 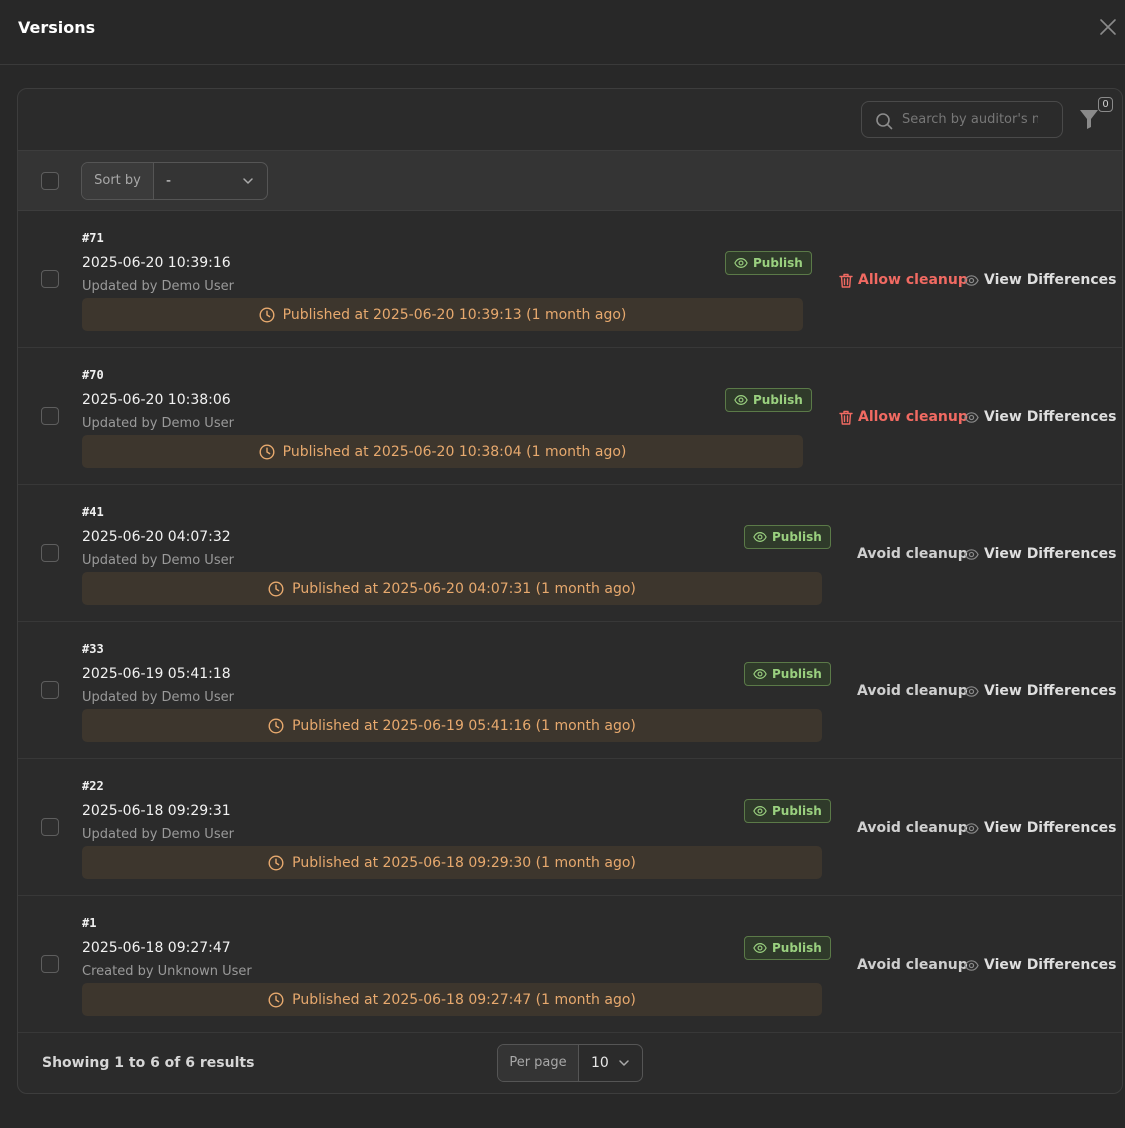 What do you see at coordinates (174, 181) in the screenshot?
I see `sort-select: Sort by -` at bounding box center [174, 181].